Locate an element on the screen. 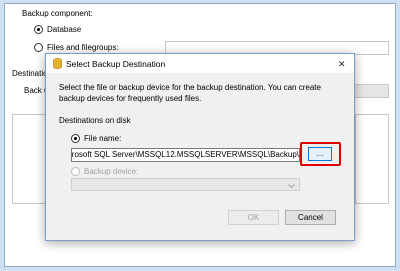 This screenshot has height=271, width=400. ok-button: OK is located at coordinates (253, 217).